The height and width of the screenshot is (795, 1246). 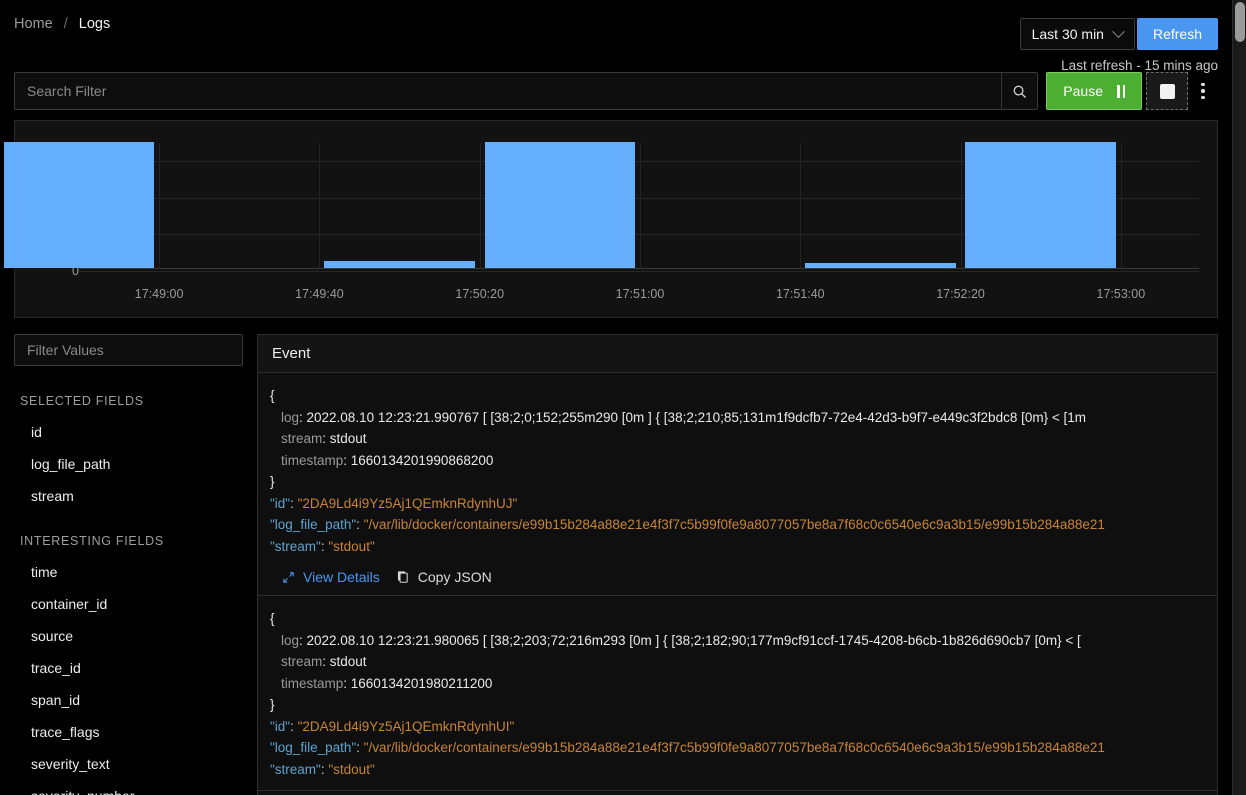 What do you see at coordinates (800, 294) in the screenshot?
I see `chart-x-tick-label: 17:51:40` at bounding box center [800, 294].